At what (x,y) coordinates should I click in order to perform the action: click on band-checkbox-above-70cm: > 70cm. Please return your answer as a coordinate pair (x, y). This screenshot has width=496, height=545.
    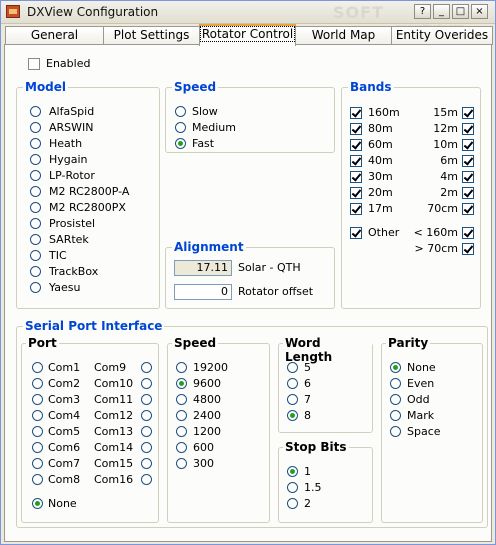
    Looking at the image, I should click on (440, 249).